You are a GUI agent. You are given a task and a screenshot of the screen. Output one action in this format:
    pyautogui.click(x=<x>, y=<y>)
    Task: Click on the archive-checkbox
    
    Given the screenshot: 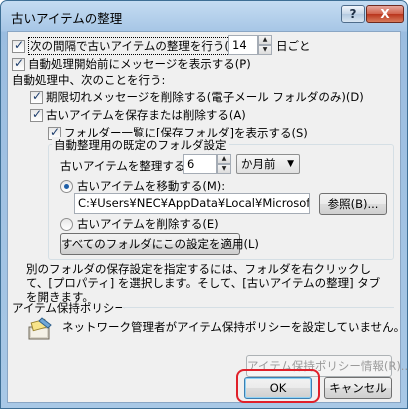 What is the action you would take?
    pyautogui.click(x=36, y=114)
    